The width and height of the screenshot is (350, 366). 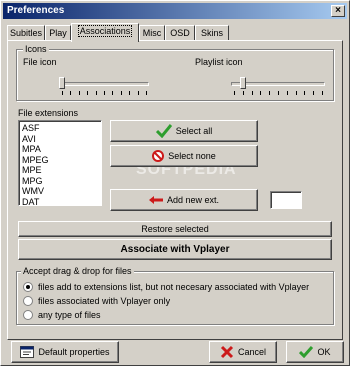 What do you see at coordinates (60, 181) in the screenshot?
I see `list-item: MPG` at bounding box center [60, 181].